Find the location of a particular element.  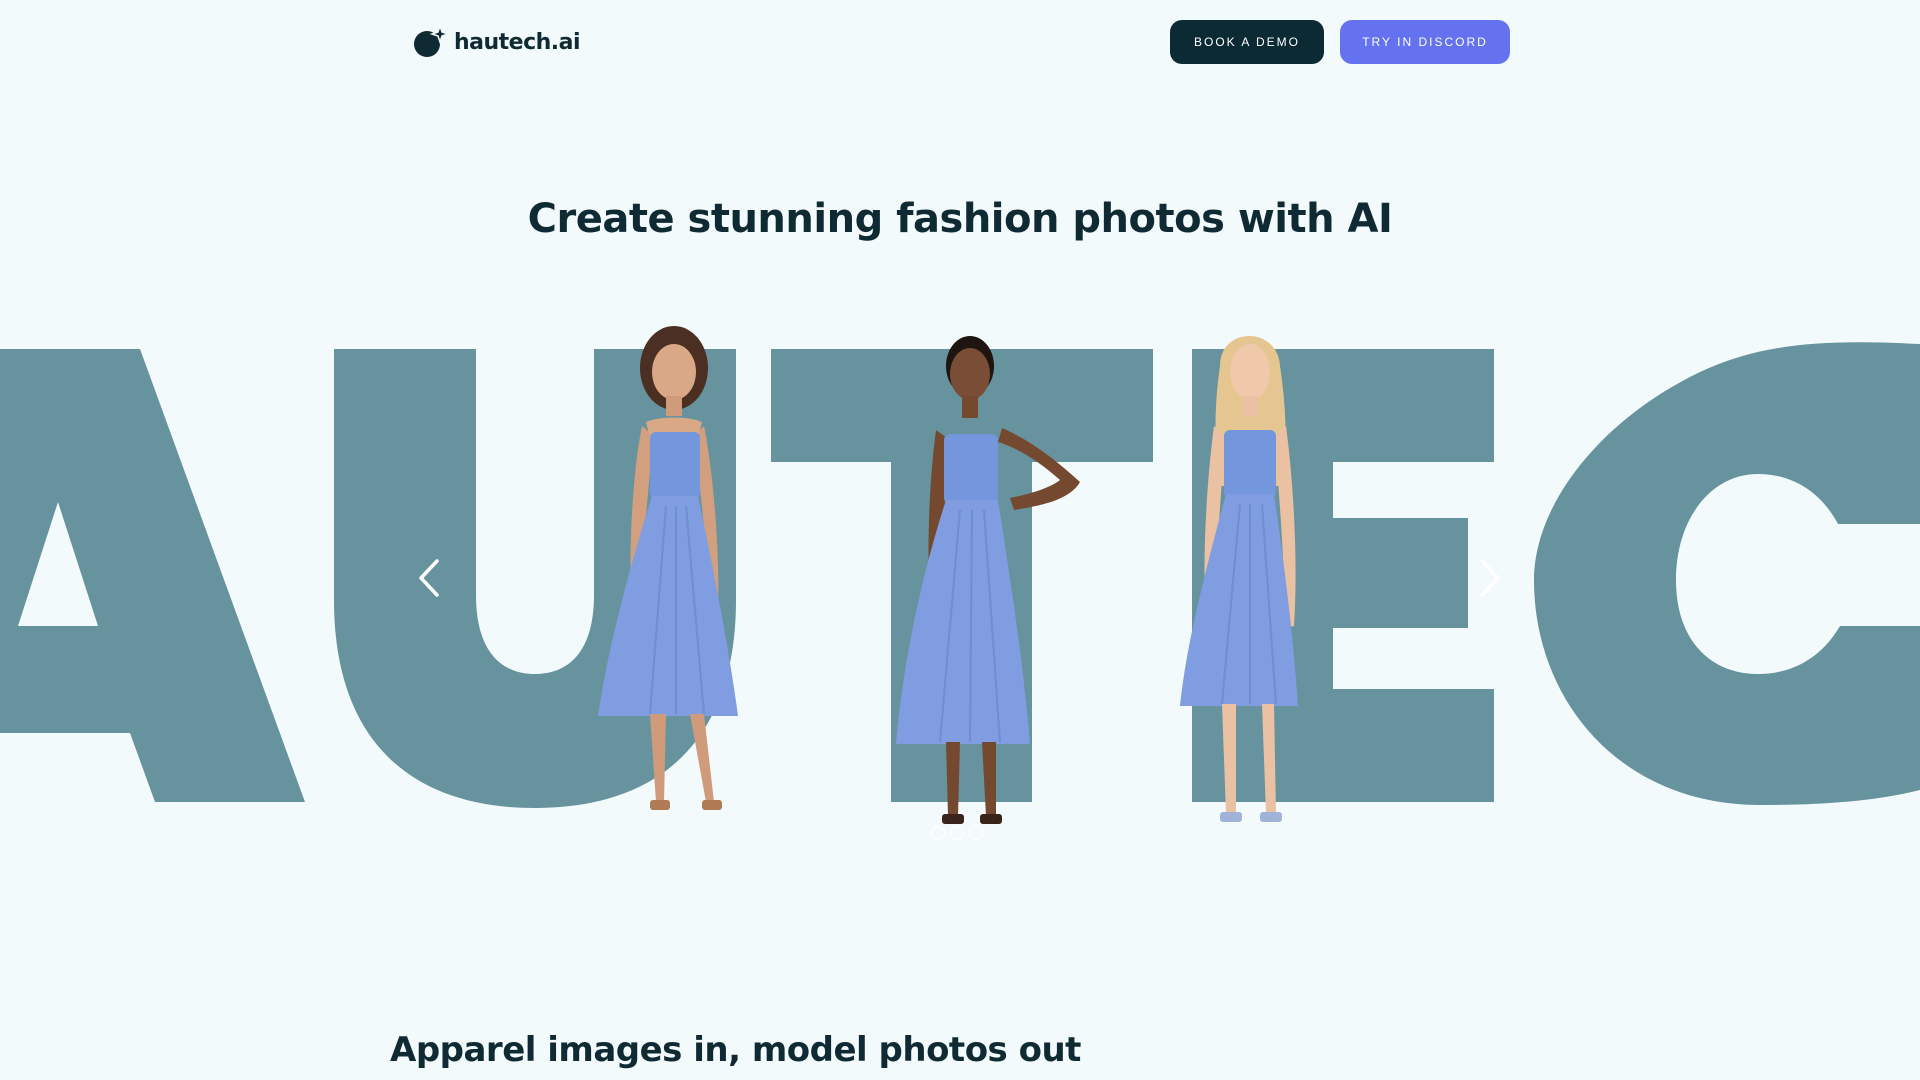

carousel-prev-arrow-icon is located at coordinates (429, 578).